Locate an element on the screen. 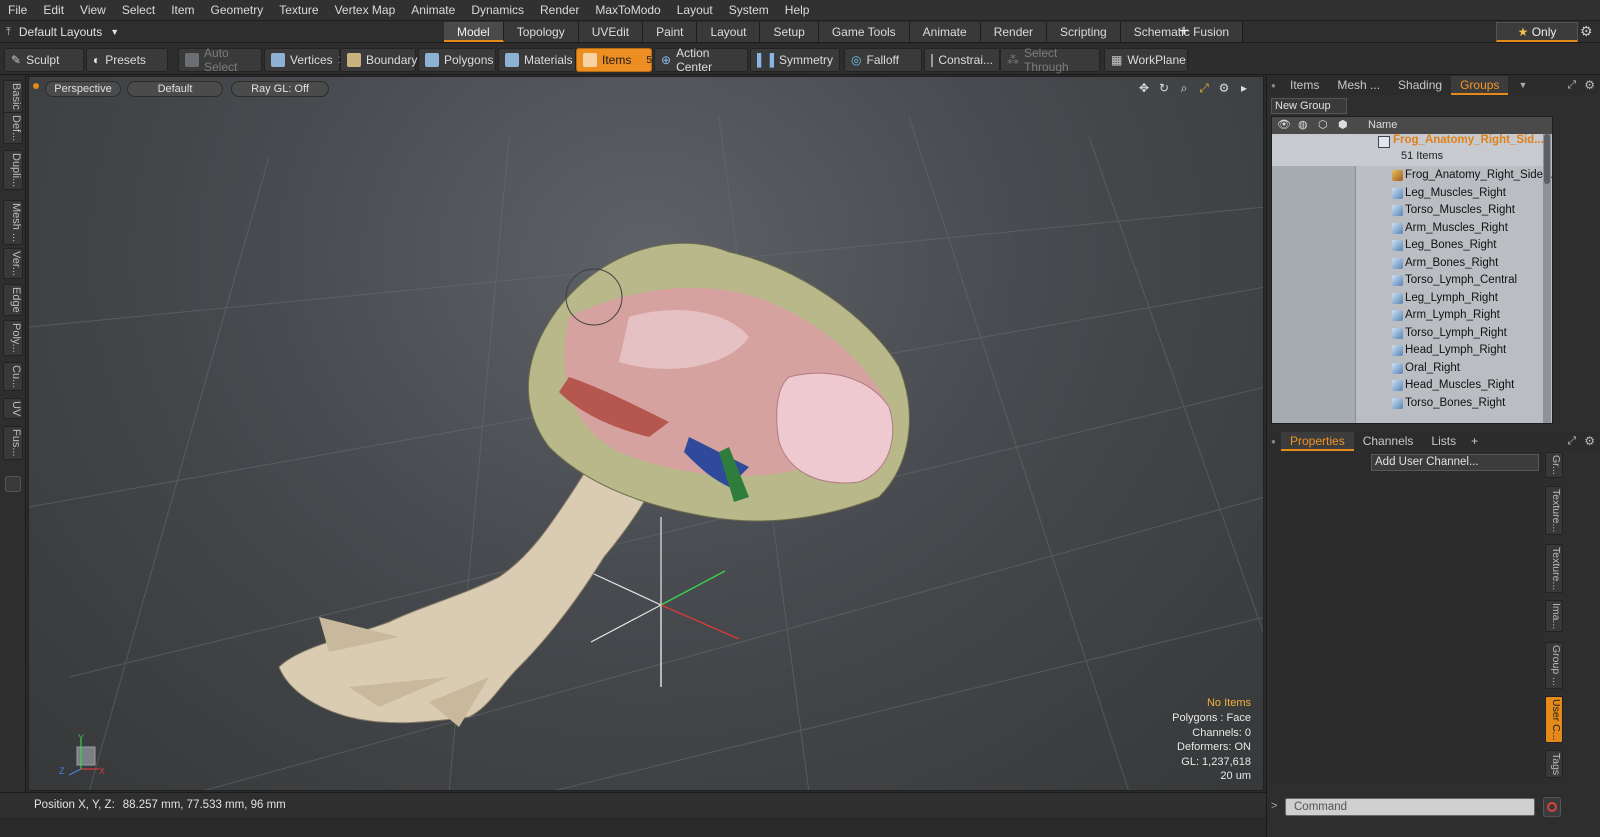 The height and width of the screenshot is (837, 1600). group-item-row: Torso_Lymph_Right is located at coordinates (1412, 334).